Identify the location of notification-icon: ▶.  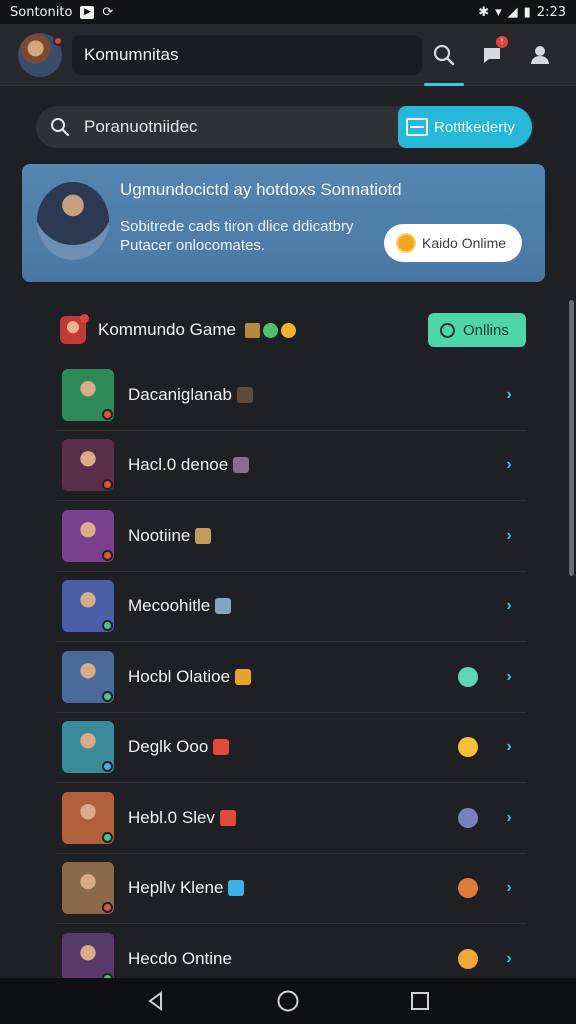
(87, 12).